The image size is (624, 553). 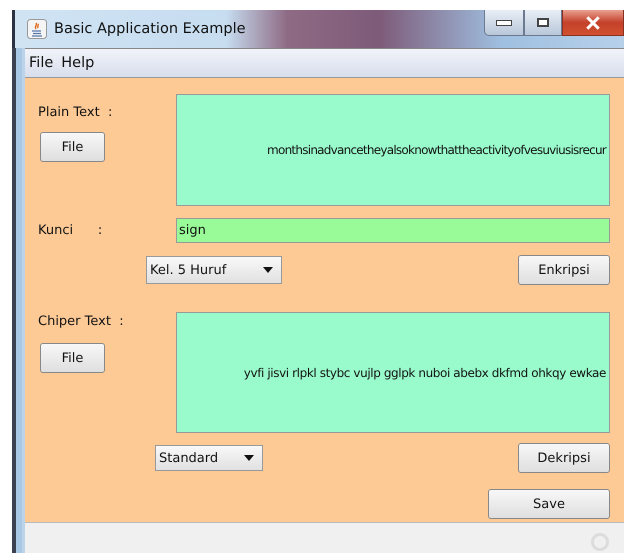 I want to click on field-label: Plain Text :, so click(x=75, y=112).